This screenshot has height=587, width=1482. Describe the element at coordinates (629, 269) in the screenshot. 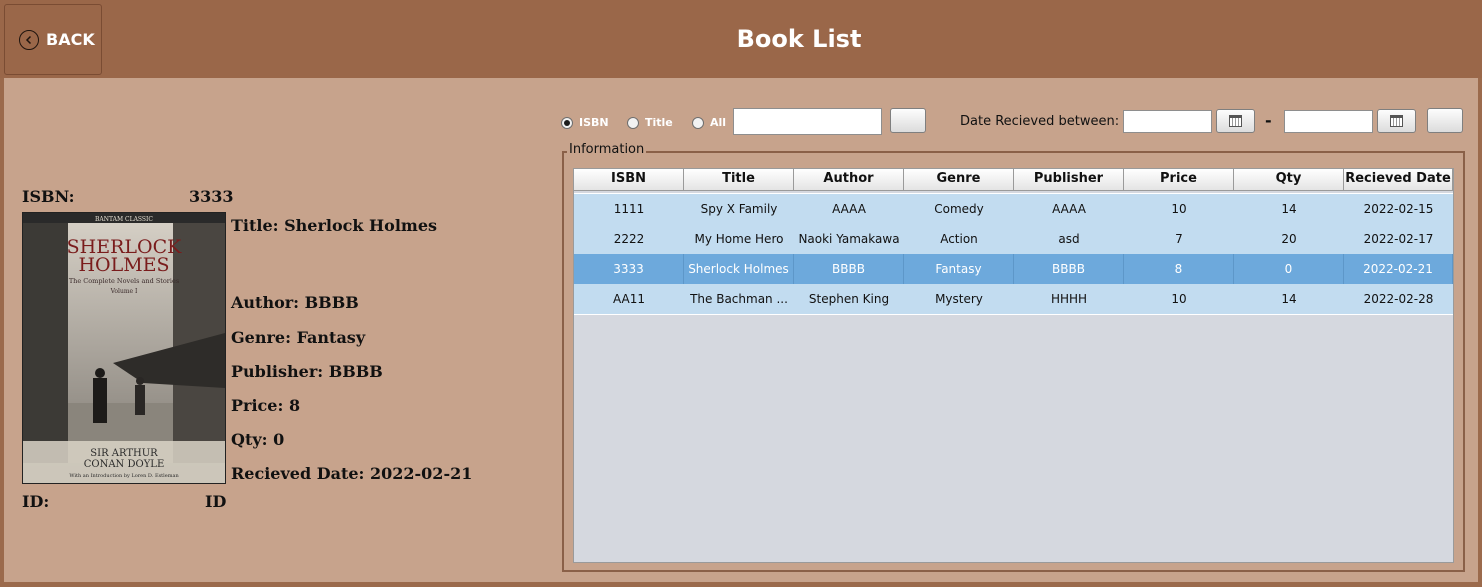

I see `cell-isbn: 3333` at that location.